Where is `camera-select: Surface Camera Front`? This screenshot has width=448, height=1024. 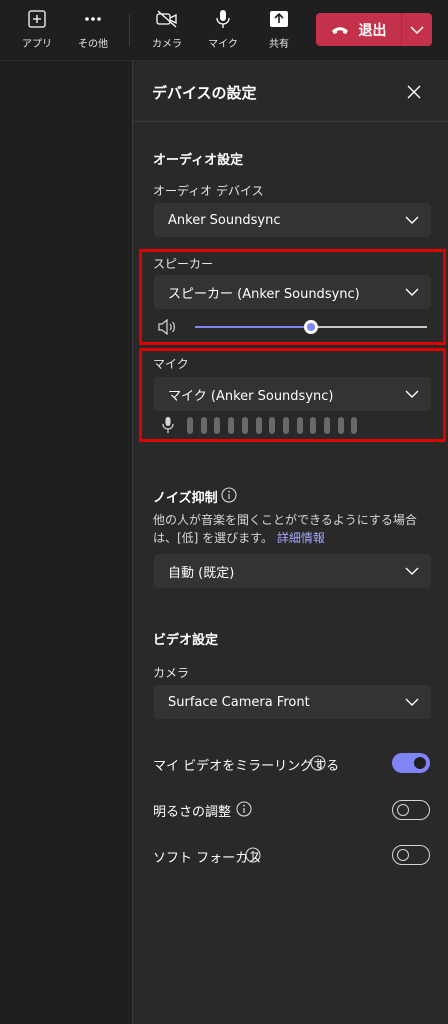
camera-select: Surface Camera Front is located at coordinates (292, 702).